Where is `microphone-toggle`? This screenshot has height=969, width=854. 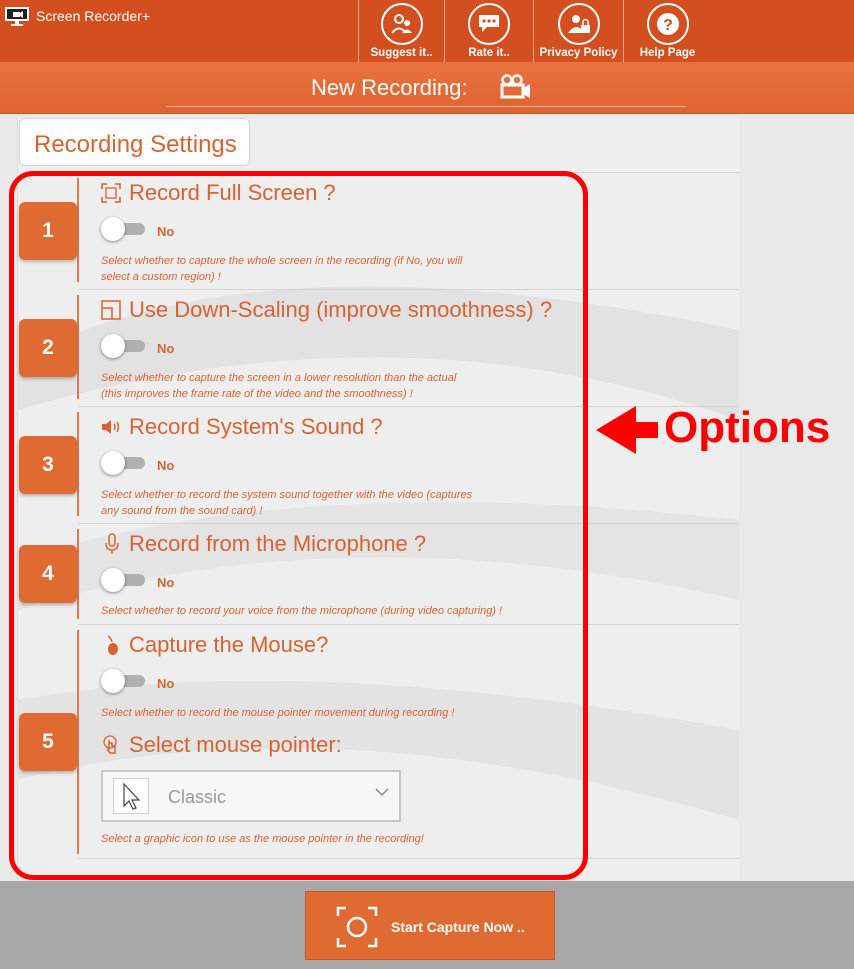
microphone-toggle is located at coordinates (123, 580).